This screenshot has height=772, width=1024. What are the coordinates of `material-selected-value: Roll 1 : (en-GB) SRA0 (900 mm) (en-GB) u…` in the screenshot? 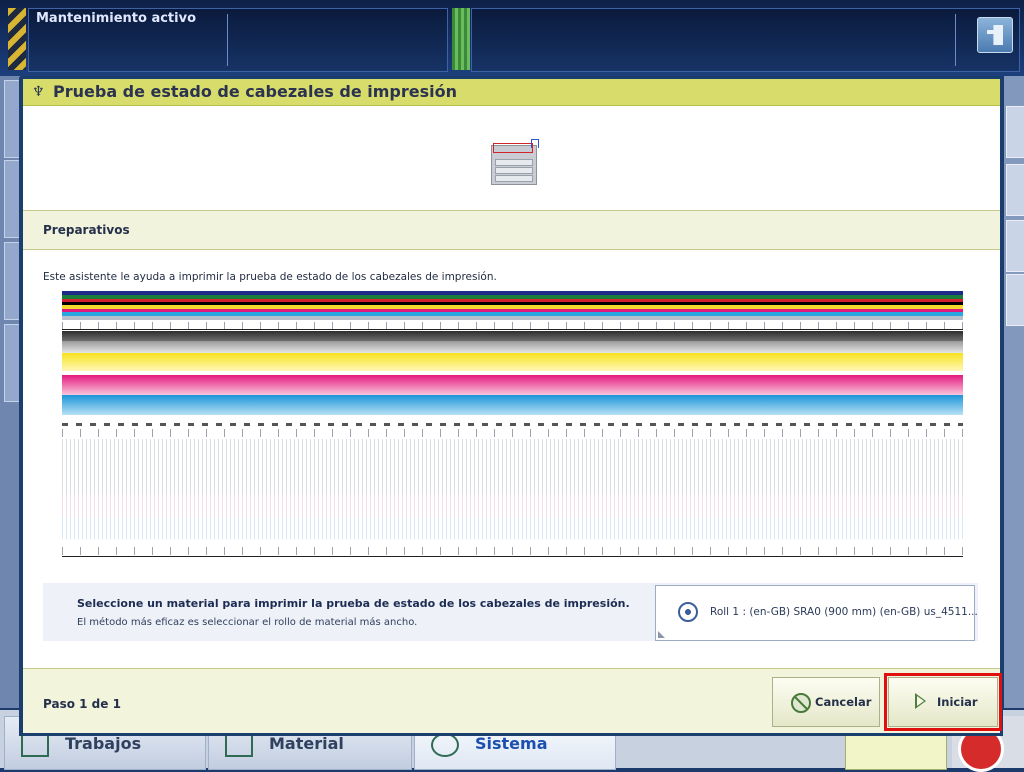 It's located at (844, 612).